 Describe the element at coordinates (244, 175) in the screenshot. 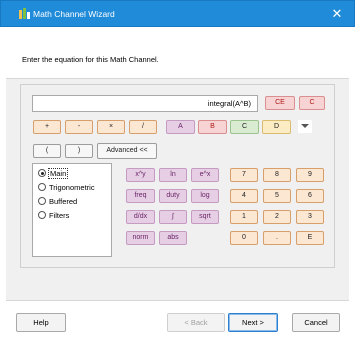

I see `key-7-button: 7` at that location.